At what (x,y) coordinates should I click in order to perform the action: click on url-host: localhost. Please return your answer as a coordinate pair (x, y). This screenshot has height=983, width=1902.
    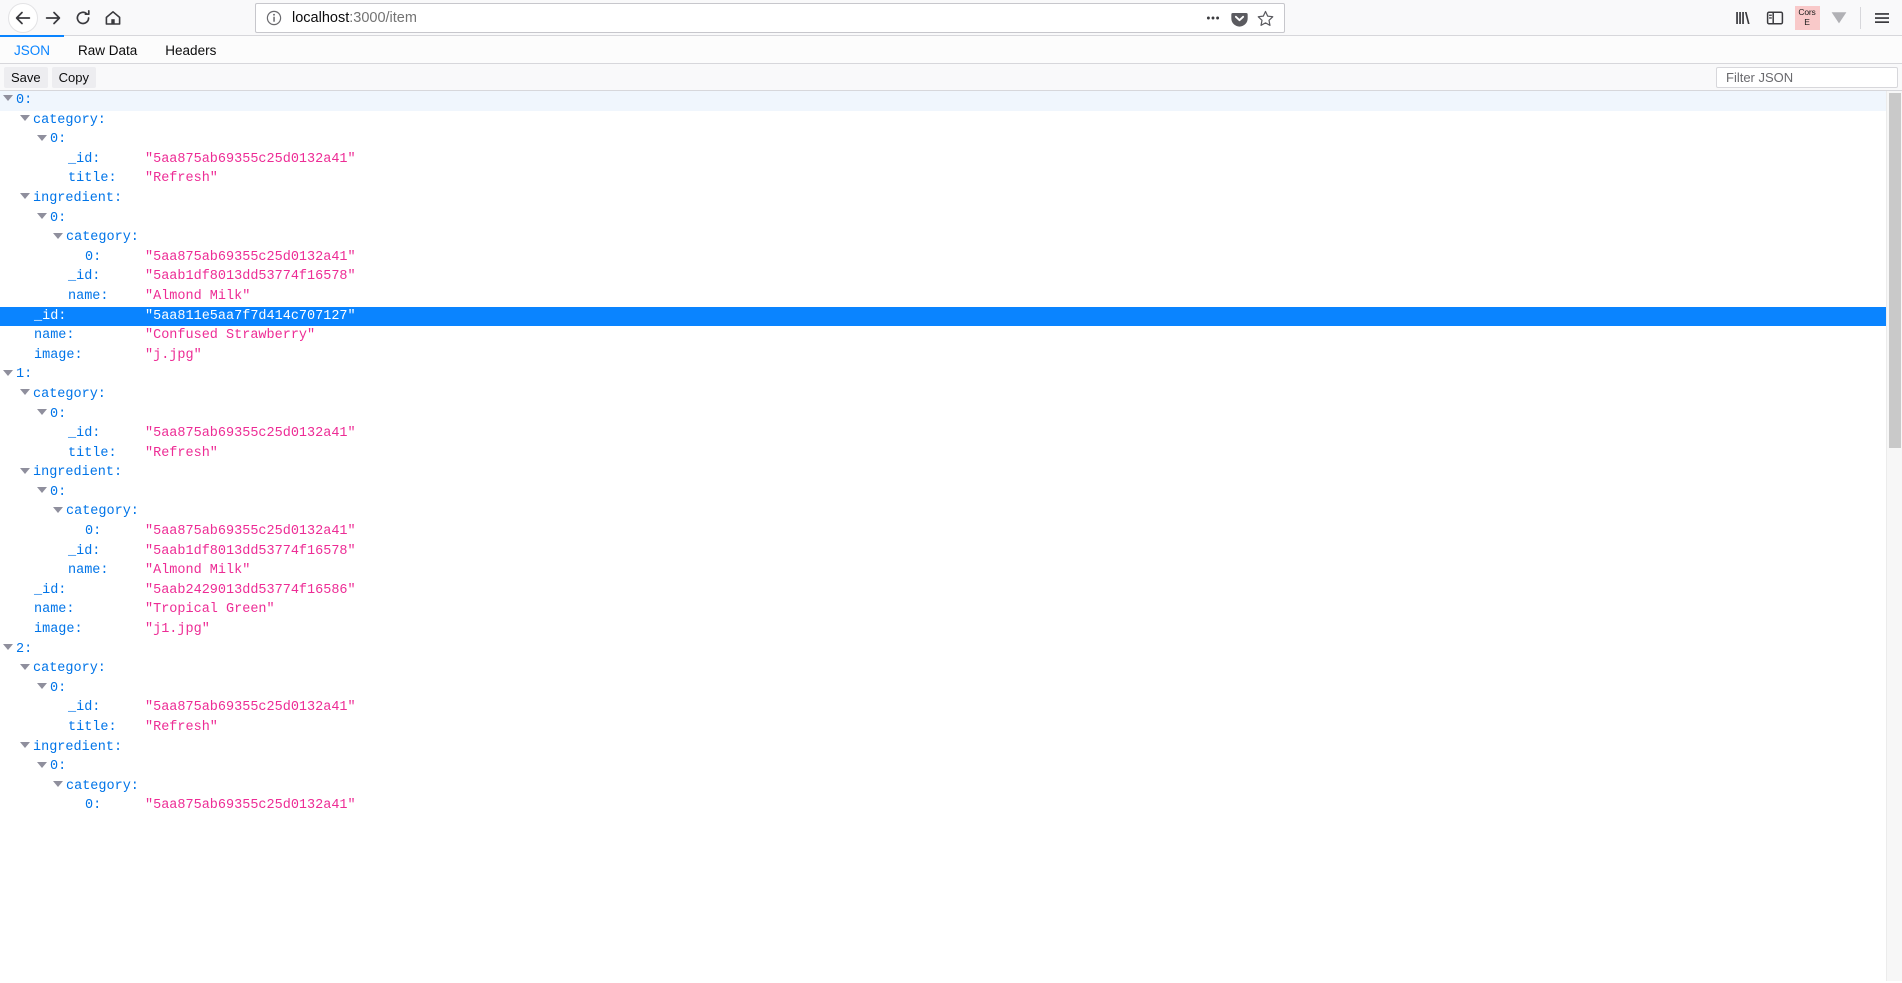
    Looking at the image, I should click on (321, 18).